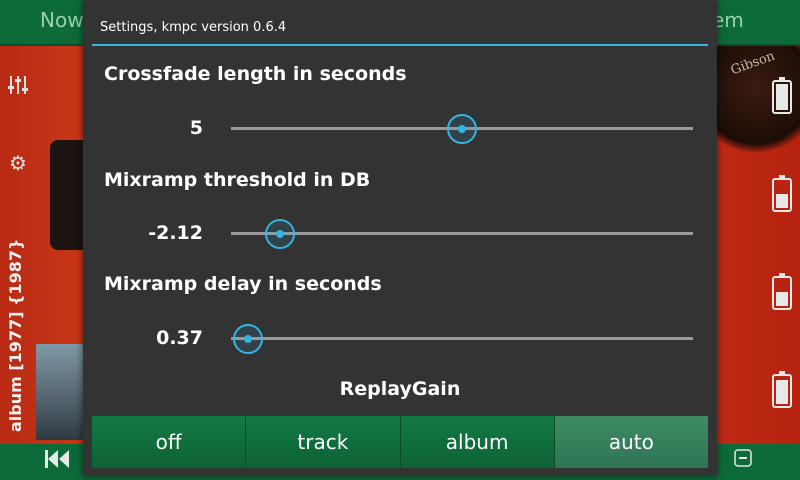 This screenshot has width=800, height=480. I want to click on equalizer-icon, so click(18, 85).